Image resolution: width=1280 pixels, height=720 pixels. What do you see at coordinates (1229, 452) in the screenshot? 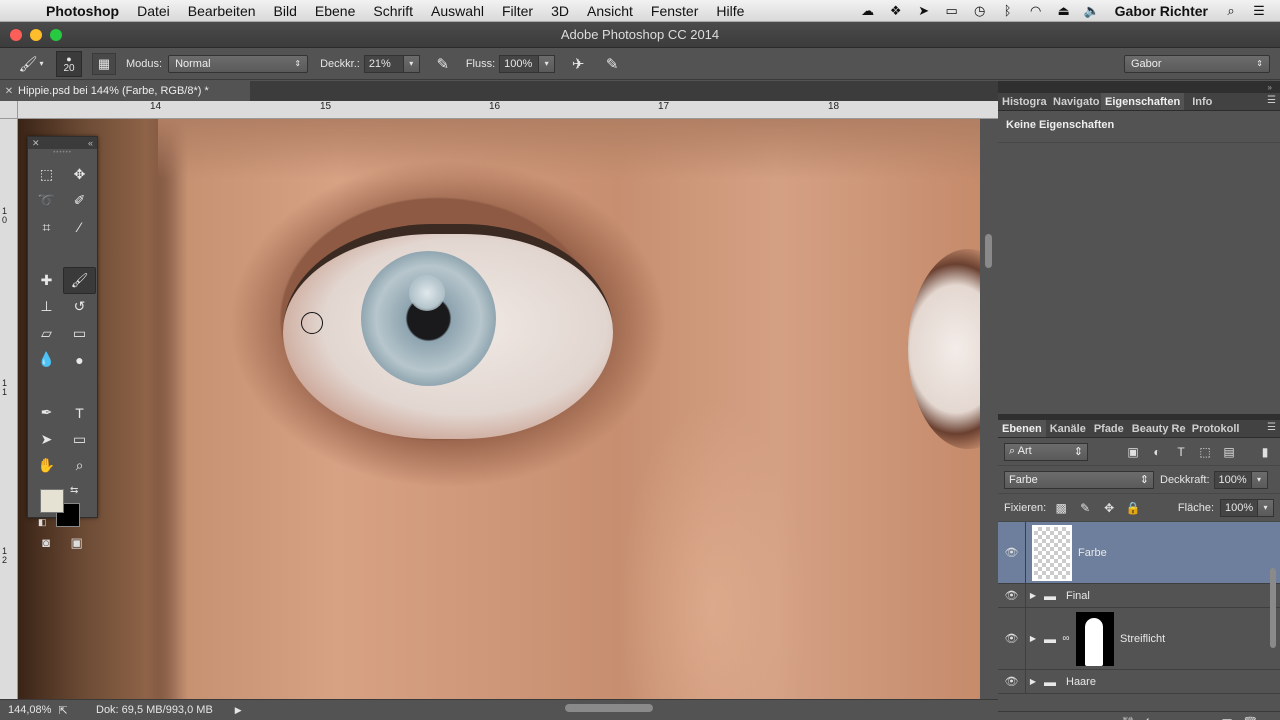
I see `filter-smart-object-icon: ▤` at bounding box center [1229, 452].